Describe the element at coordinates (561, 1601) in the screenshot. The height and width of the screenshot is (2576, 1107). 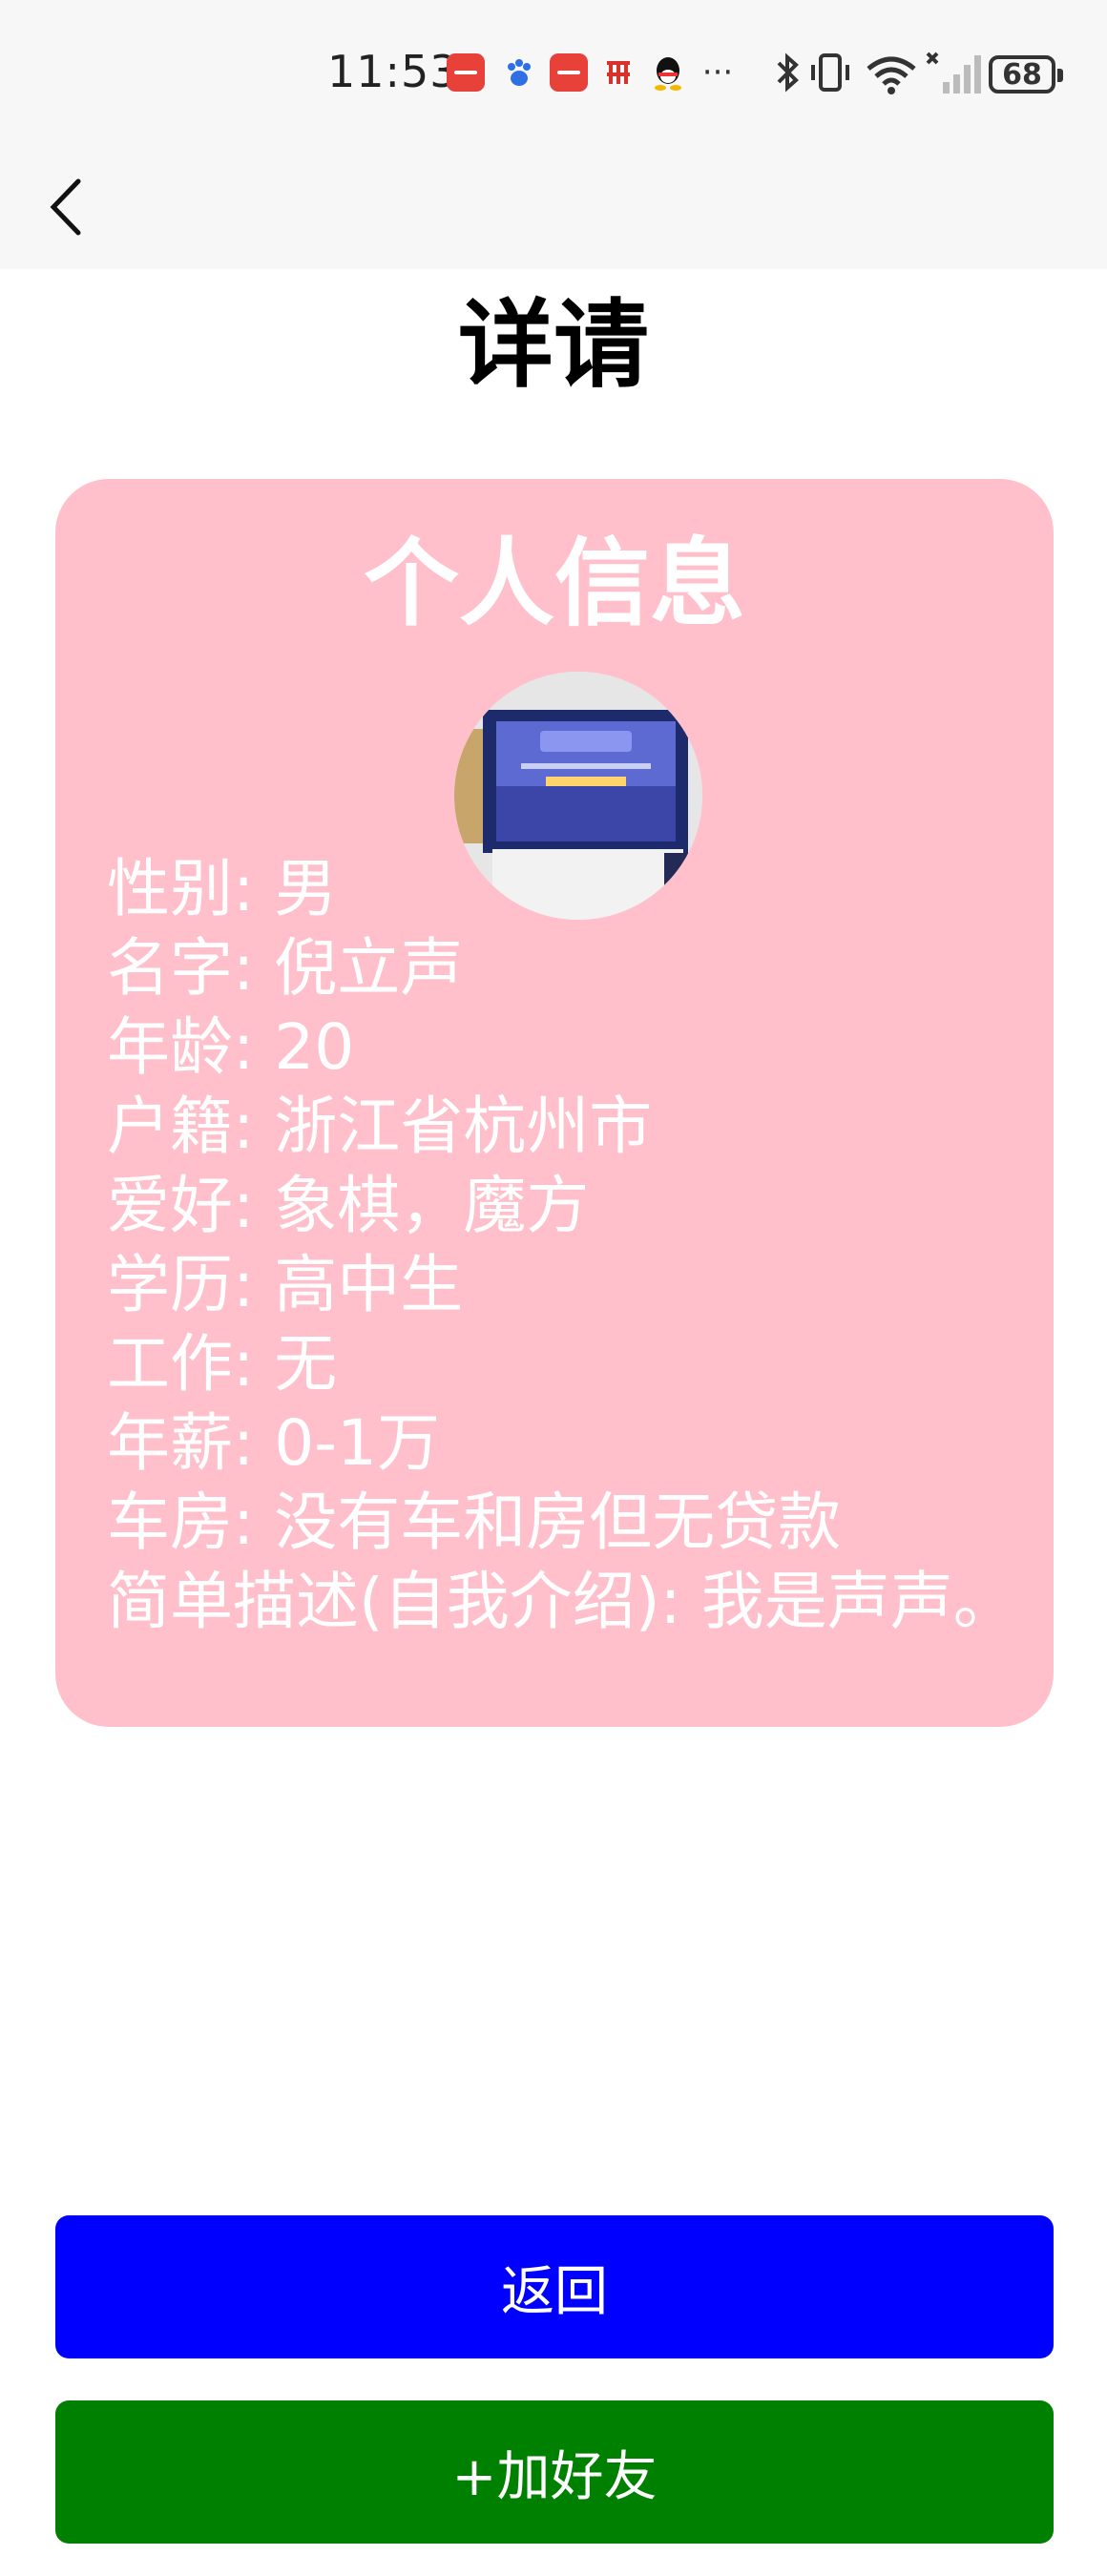
I see `info-description: 简单描述(自我介绍): 我是声声。` at that location.